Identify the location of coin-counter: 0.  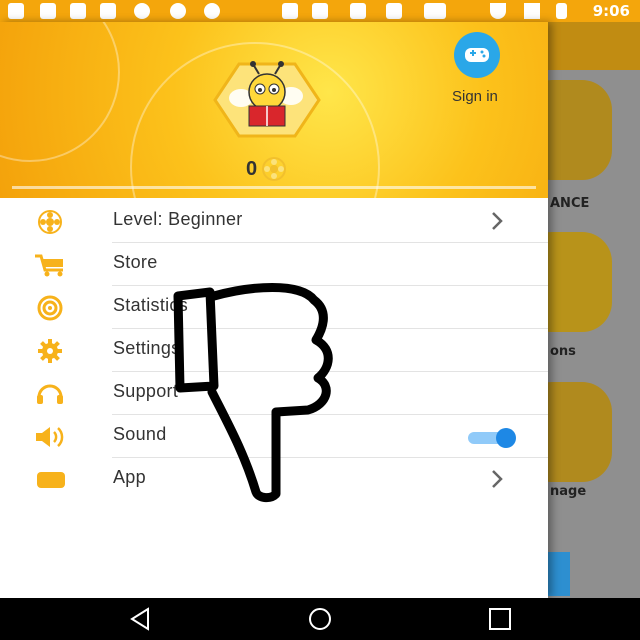
(266, 169).